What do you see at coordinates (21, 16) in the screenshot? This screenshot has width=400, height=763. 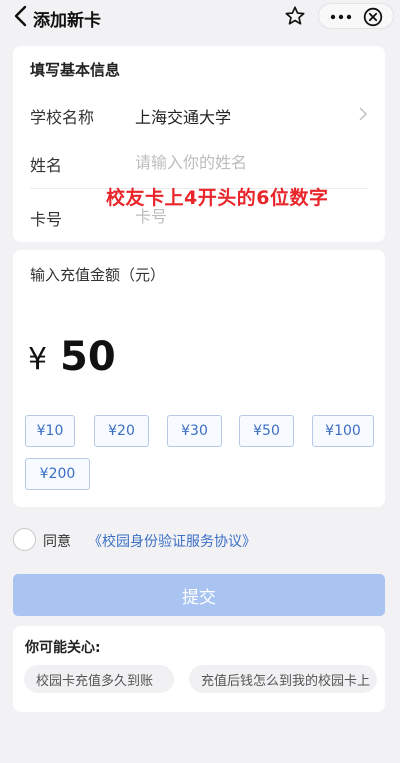 I see `back-arrow-icon` at bounding box center [21, 16].